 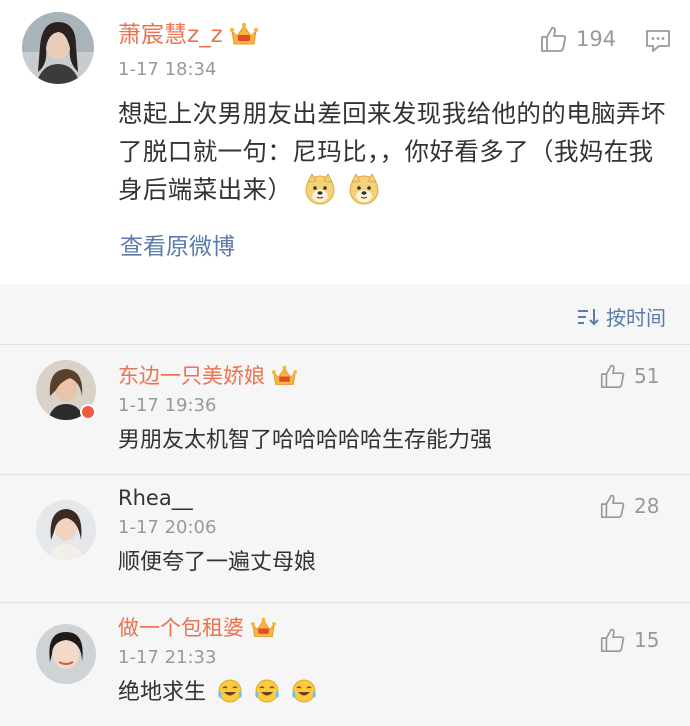 What do you see at coordinates (628, 640) in the screenshot?
I see `comment-like-button: 15` at bounding box center [628, 640].